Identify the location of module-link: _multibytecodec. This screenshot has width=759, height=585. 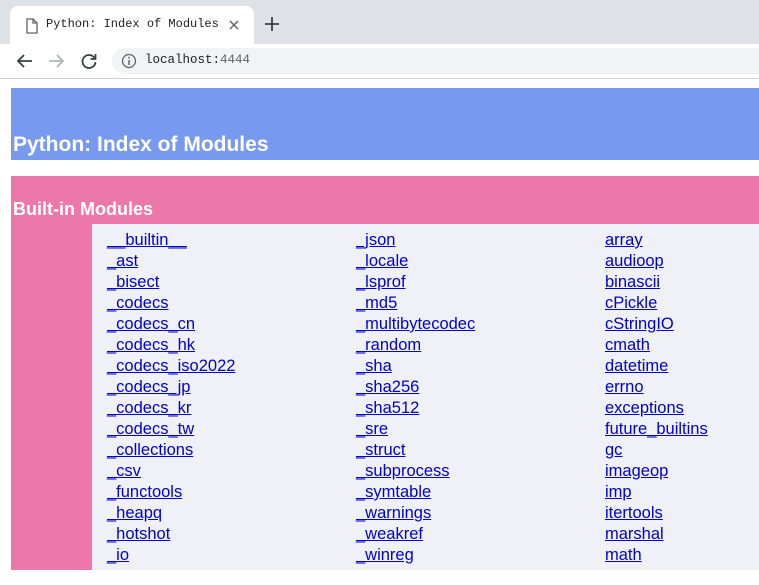
(415, 324).